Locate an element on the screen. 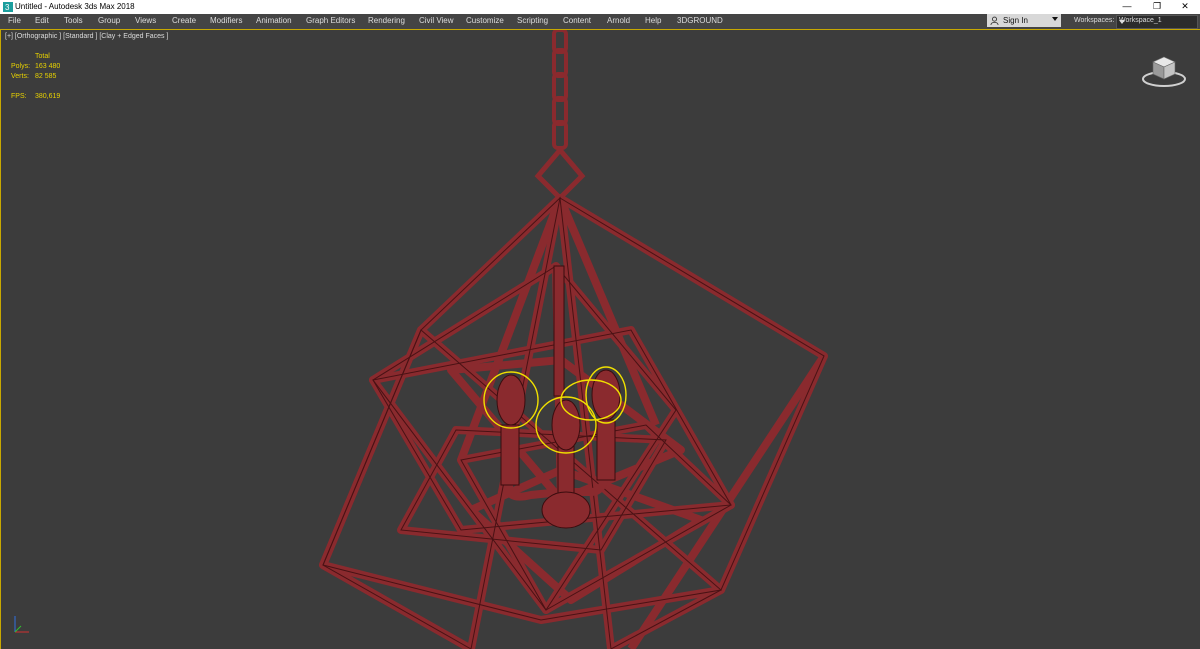 Image resolution: width=1200 pixels, height=649 pixels. minimize-button: — is located at coordinates (1127, 7).